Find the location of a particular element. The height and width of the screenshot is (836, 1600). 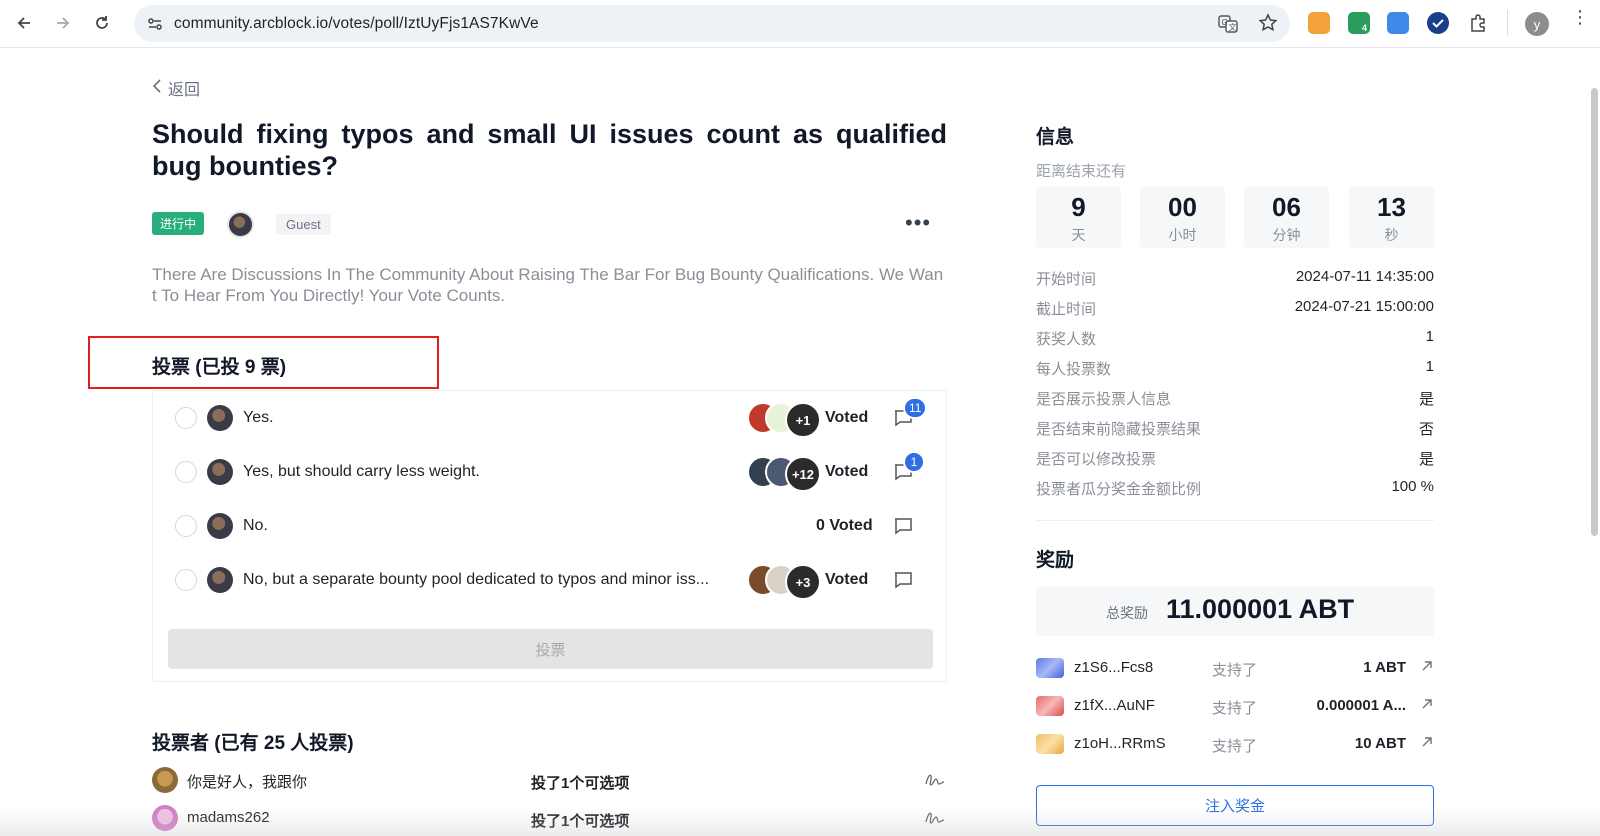

check-extension-icon is located at coordinates (1438, 23).